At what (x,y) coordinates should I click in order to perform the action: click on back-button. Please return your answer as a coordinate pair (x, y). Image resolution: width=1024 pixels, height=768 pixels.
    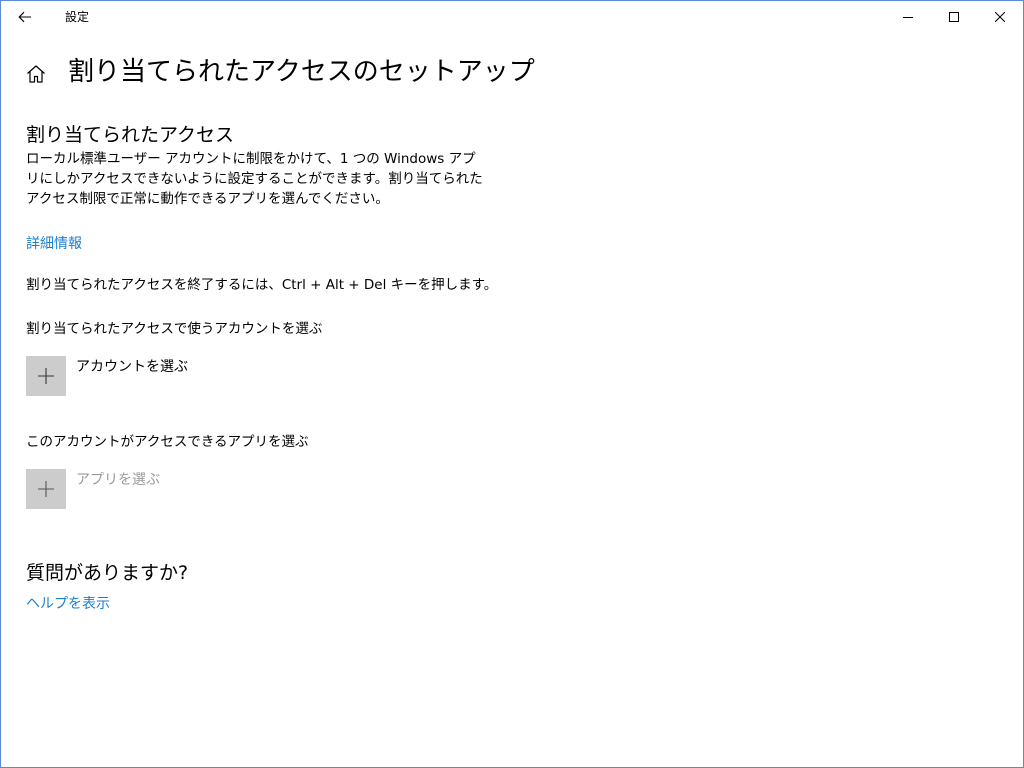
    Looking at the image, I should click on (25, 17).